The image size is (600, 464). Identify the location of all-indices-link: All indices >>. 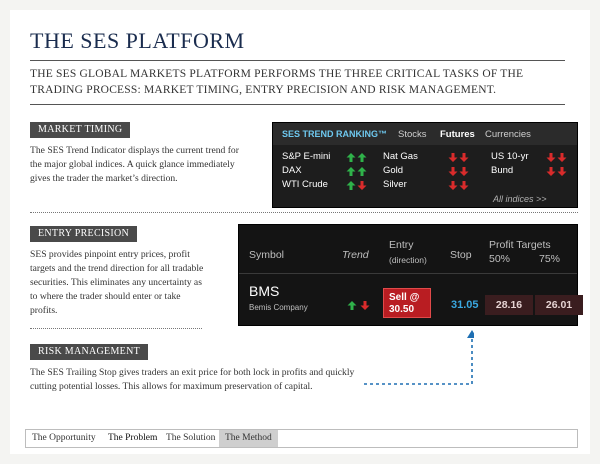
(520, 199).